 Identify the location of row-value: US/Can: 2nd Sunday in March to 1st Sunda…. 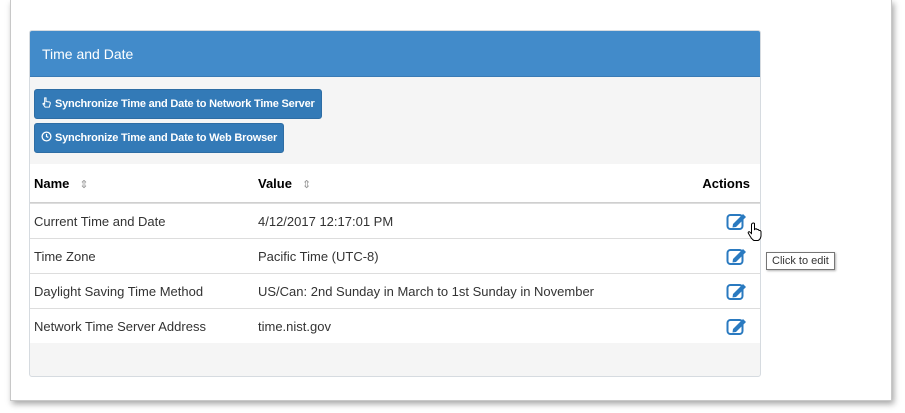
(426, 291).